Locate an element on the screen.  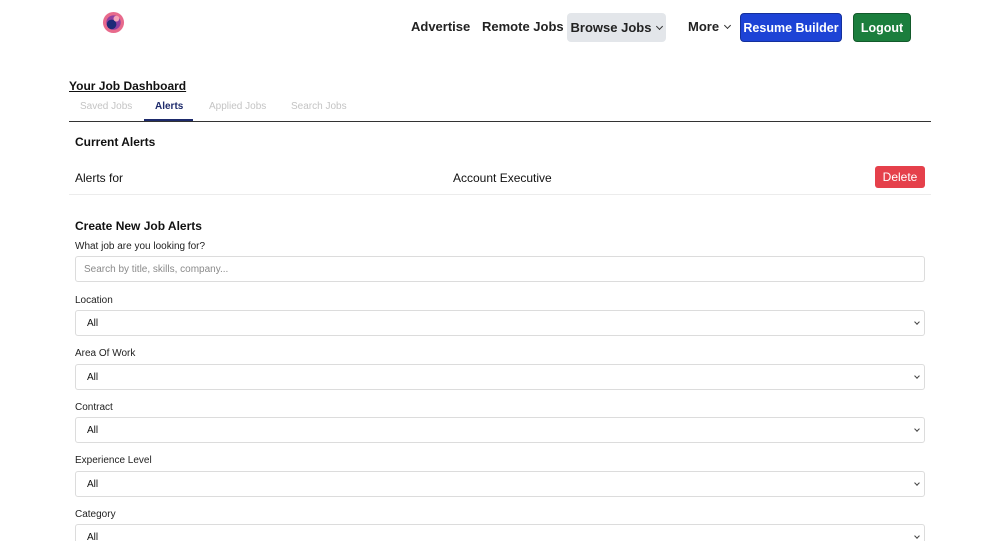
location-select: All is located at coordinates (500, 323).